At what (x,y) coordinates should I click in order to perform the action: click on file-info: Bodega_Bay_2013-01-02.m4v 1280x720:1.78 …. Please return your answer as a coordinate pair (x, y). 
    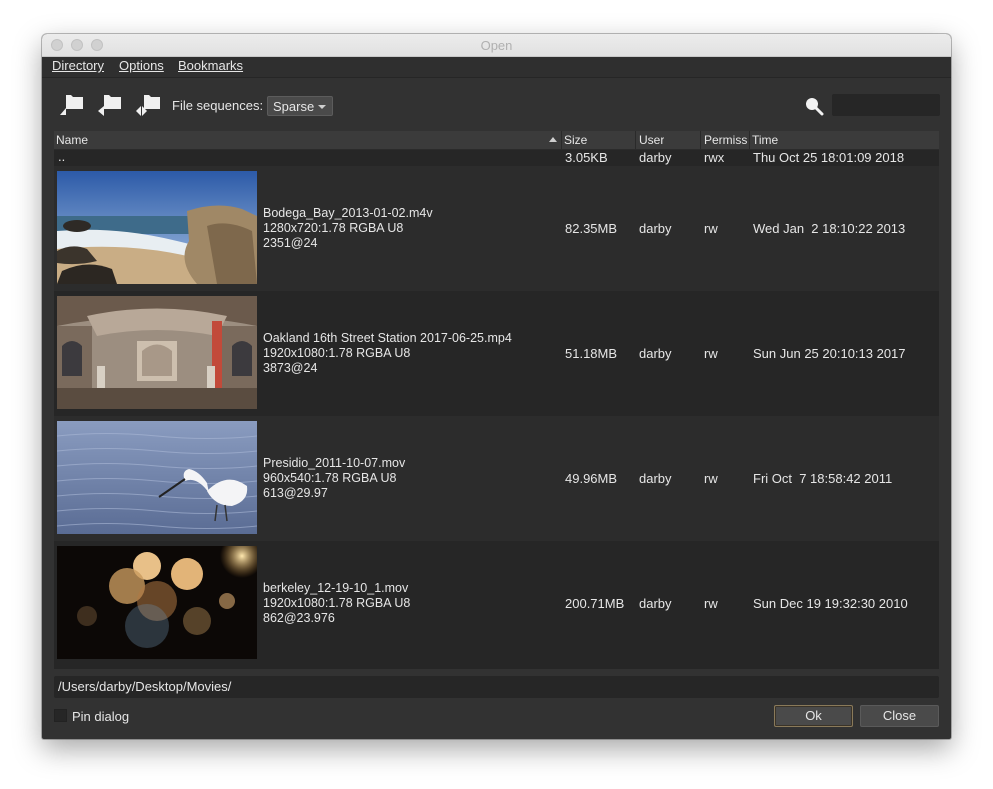
    Looking at the image, I should click on (348, 228).